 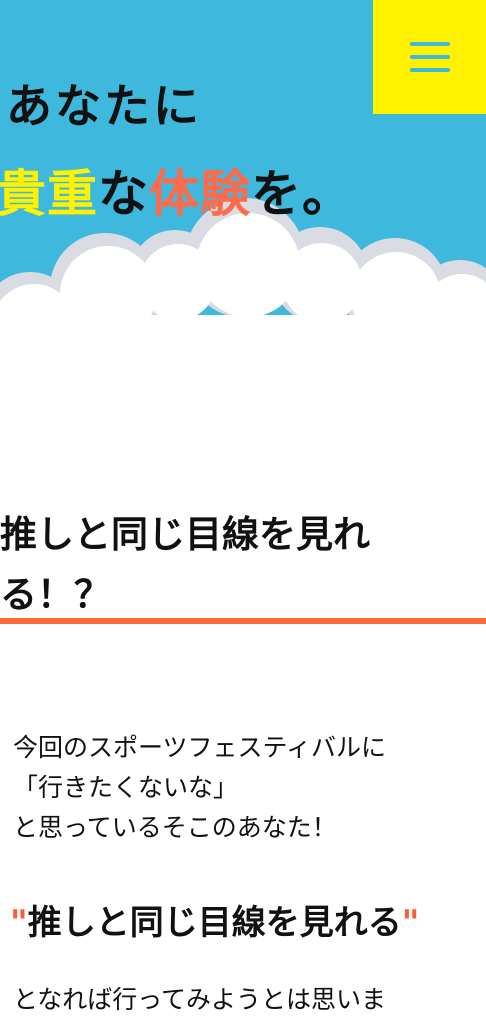 What do you see at coordinates (410, 923) in the screenshot?
I see `quote-close-mark: "` at bounding box center [410, 923].